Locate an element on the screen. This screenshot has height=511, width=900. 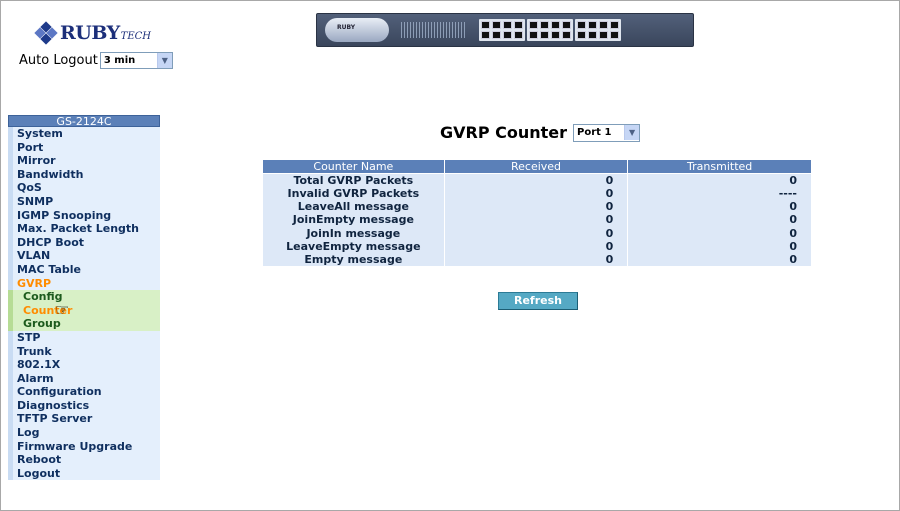
auto-logout-label: Auto Logout is located at coordinates (58, 60).